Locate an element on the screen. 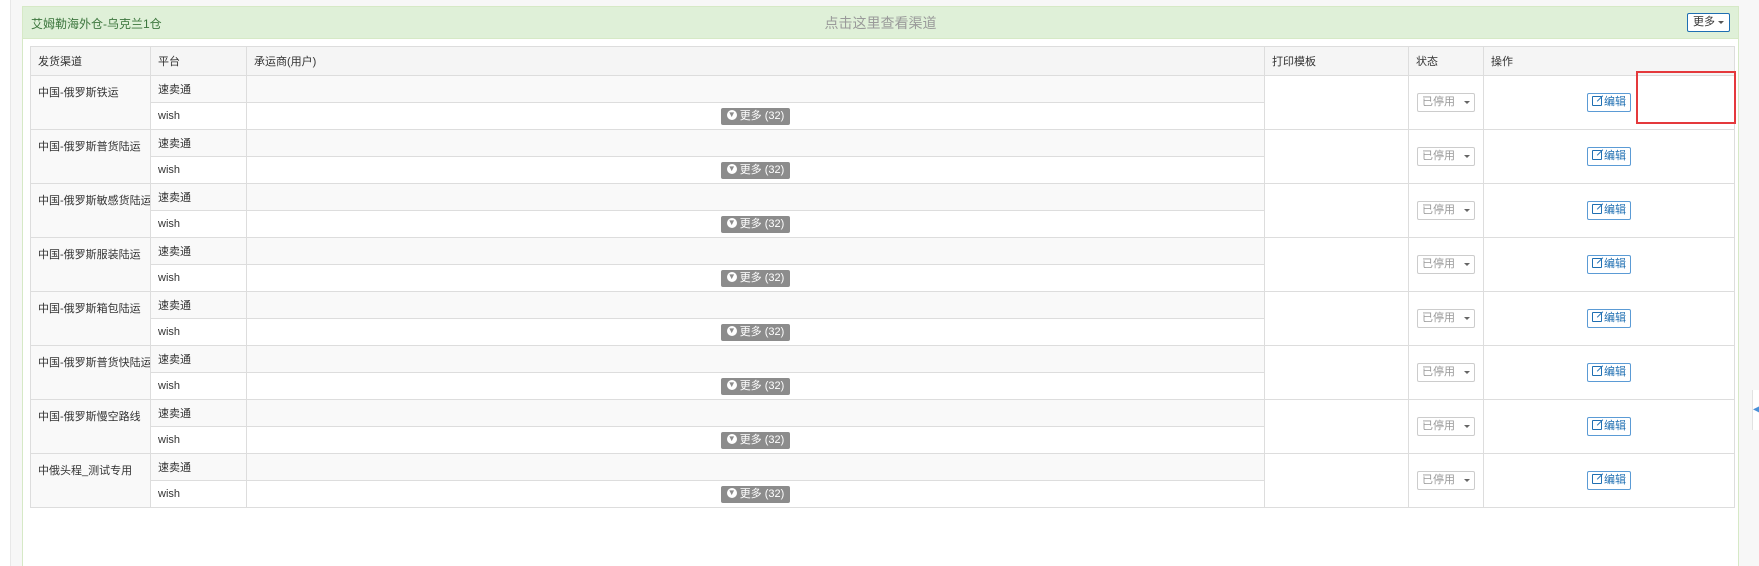 This screenshot has width=1759, height=566. platform-cell: wish is located at coordinates (198, 440).